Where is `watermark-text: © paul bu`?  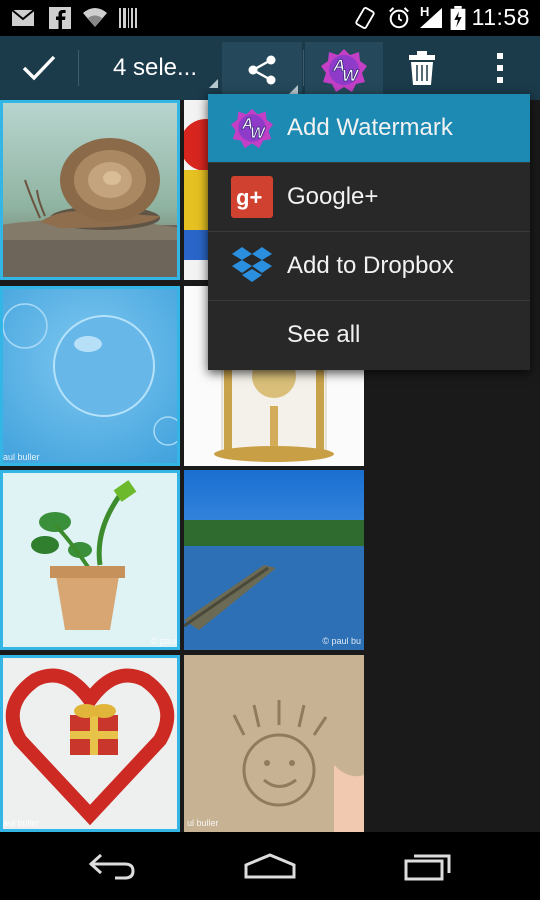
watermark-text: © paul bu is located at coordinates (341, 641).